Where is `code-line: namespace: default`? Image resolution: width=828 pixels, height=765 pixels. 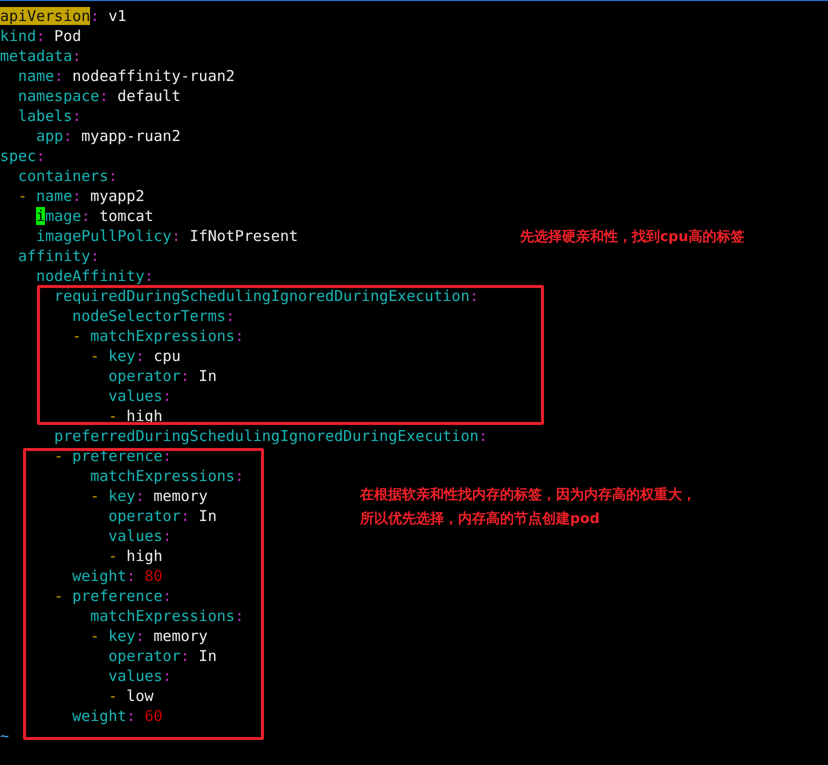
code-line: namespace: default is located at coordinates (99, 96).